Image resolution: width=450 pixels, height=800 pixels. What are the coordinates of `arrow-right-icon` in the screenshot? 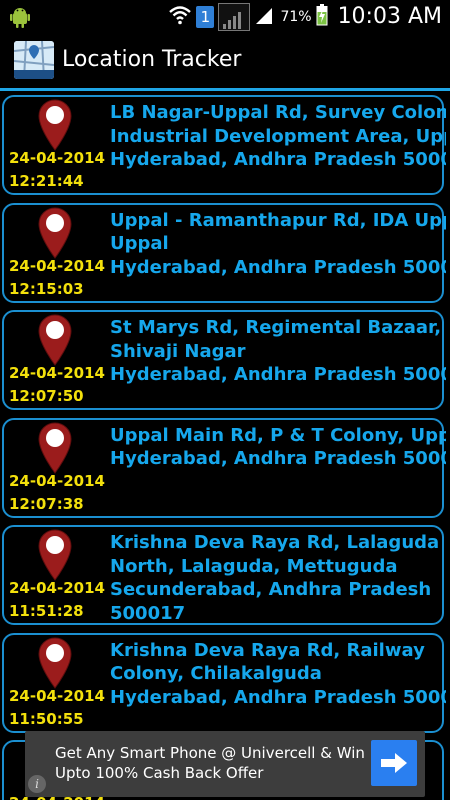 It's located at (394, 763).